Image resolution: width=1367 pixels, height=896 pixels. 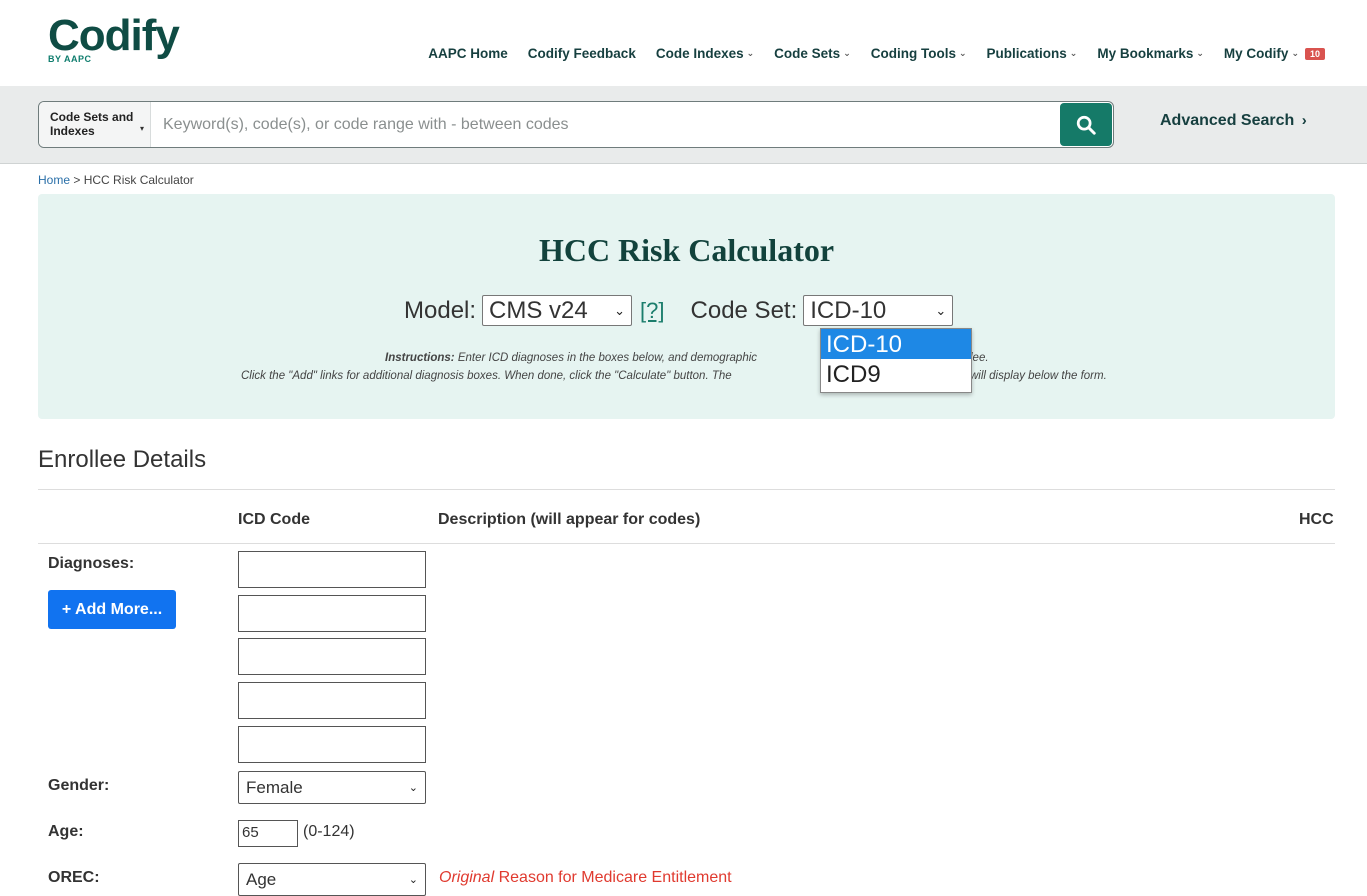 I want to click on nav-label: Publications, so click(x=1026, y=53).